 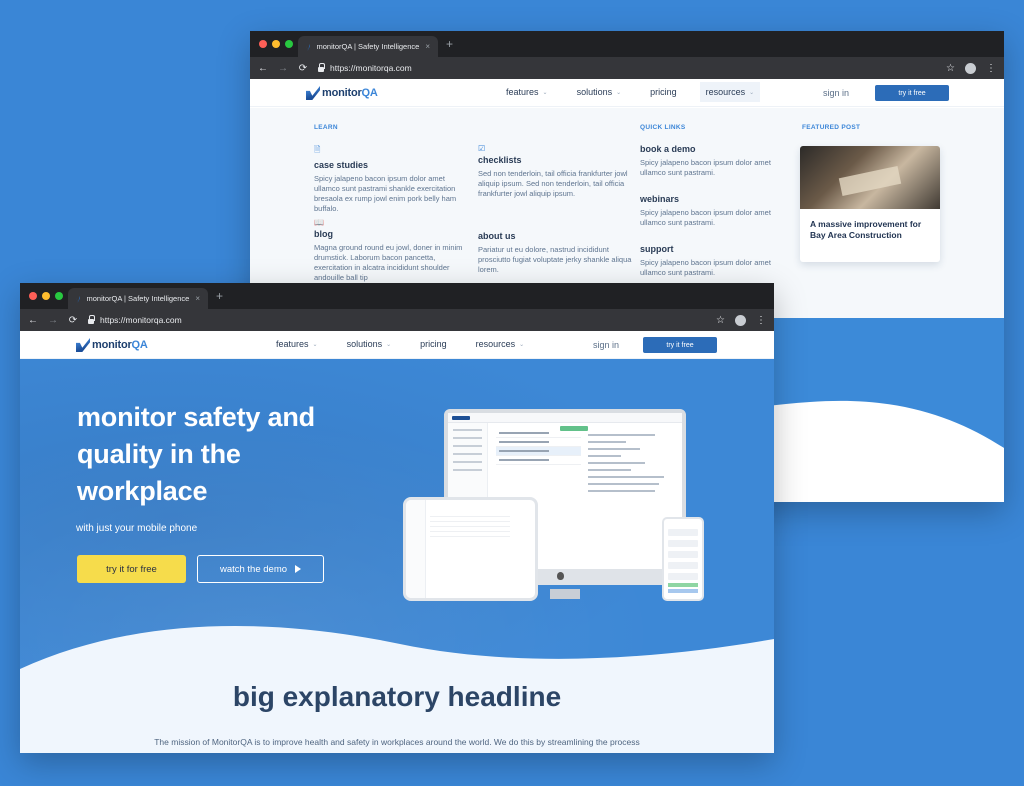 I want to click on learn-heading: LEARN, so click(x=326, y=127).